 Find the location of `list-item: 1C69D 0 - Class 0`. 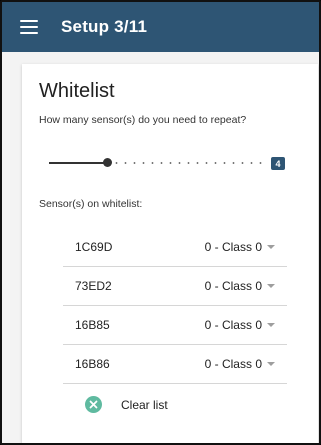

list-item: 1C69D 0 - Class 0 is located at coordinates (175, 247).